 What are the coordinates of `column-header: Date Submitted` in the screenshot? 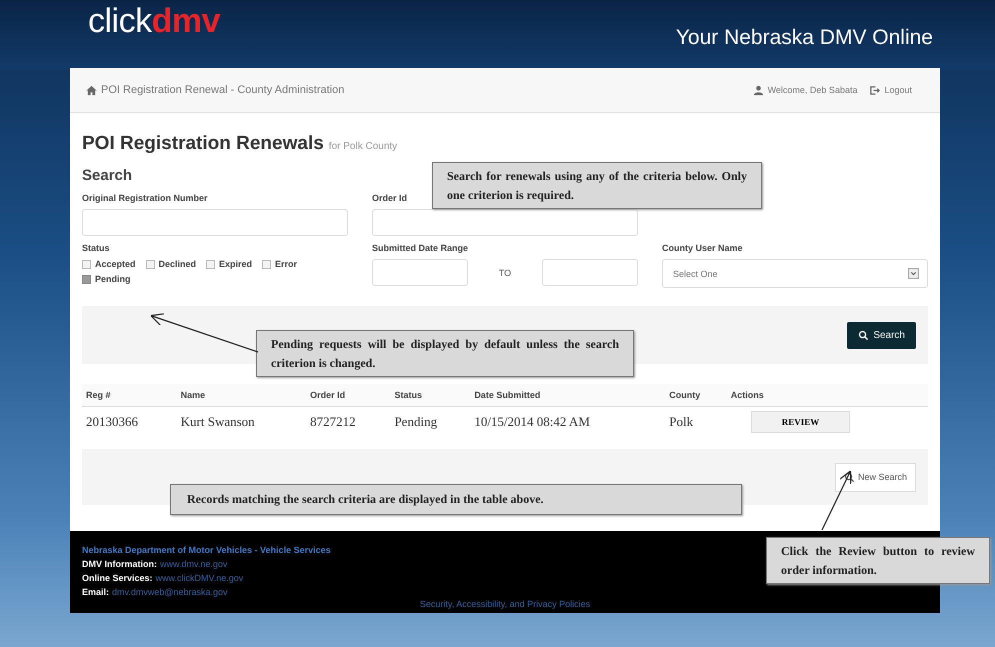 It's located at (568, 395).